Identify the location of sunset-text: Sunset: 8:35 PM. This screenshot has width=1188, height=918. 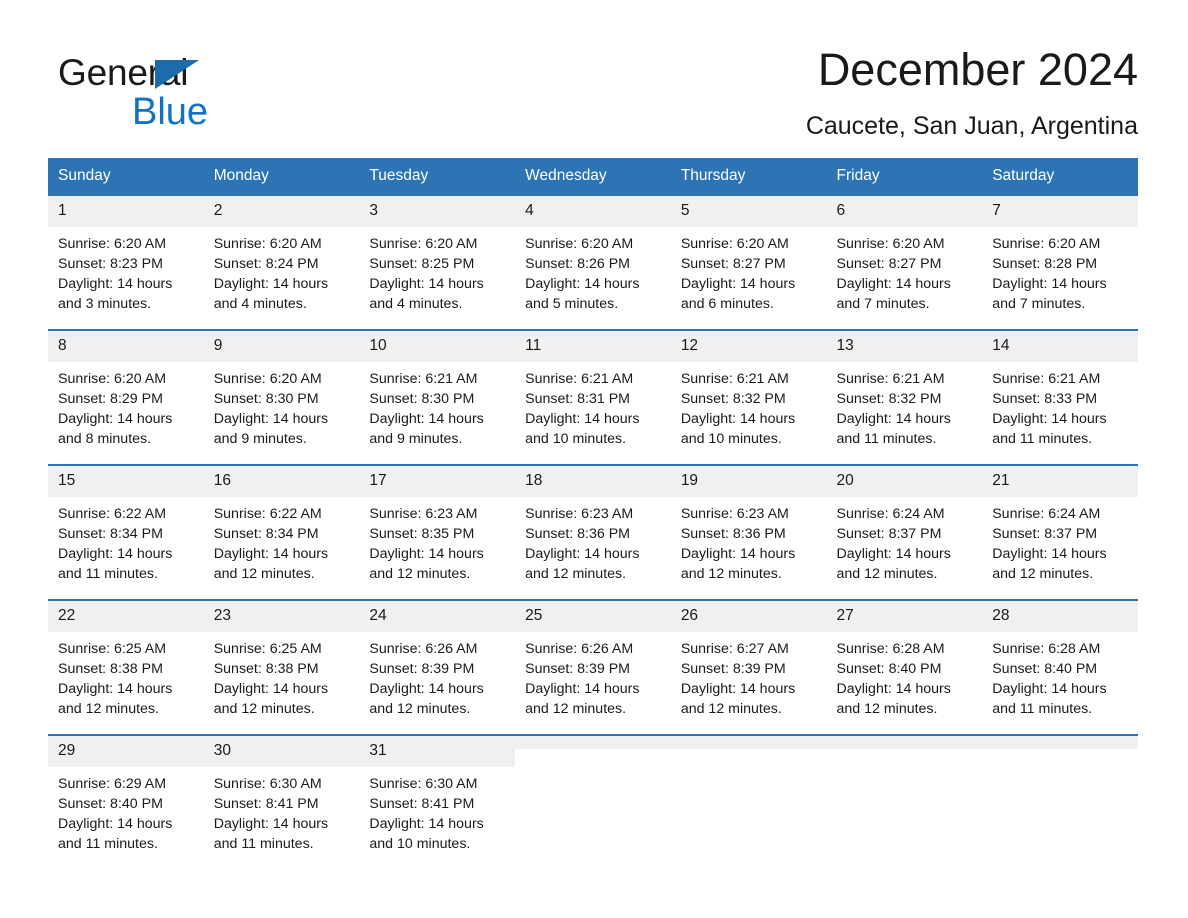
(422, 534).